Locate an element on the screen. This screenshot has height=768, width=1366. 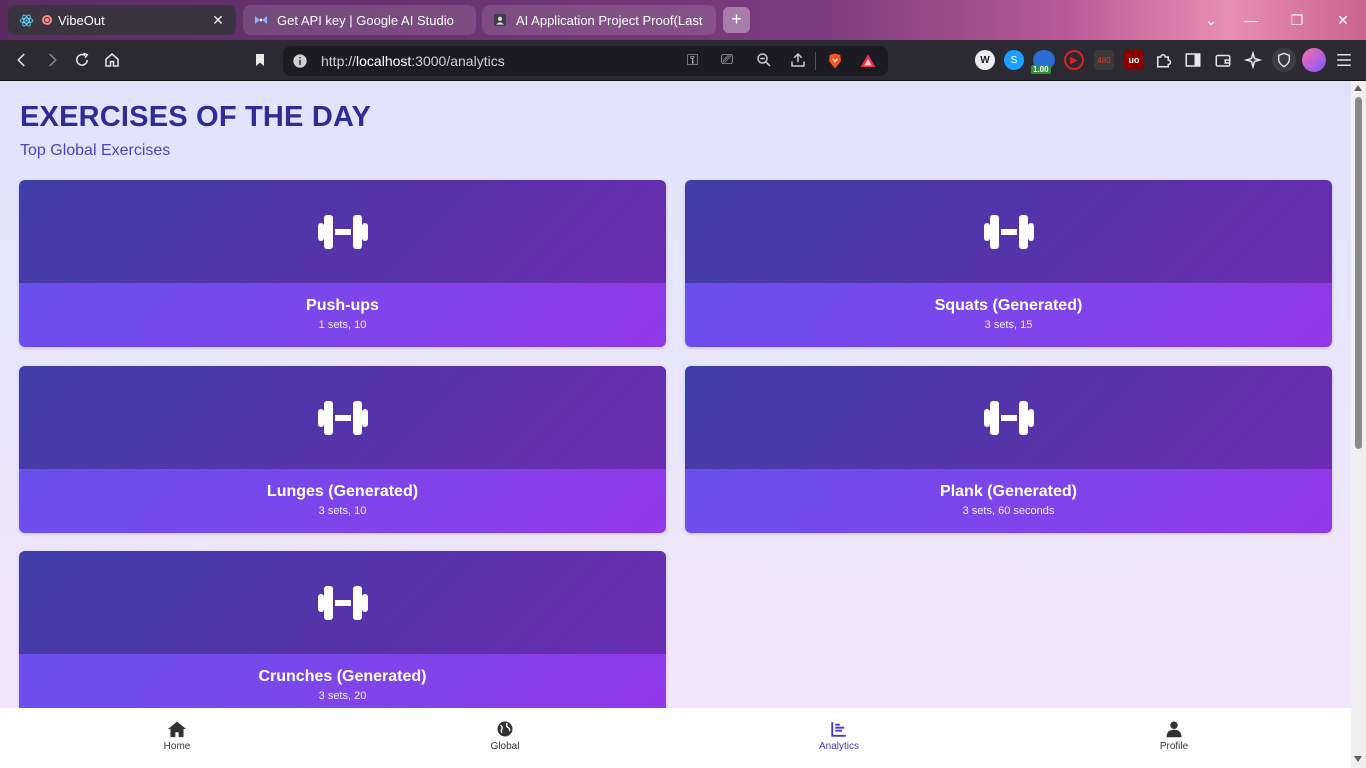
exercise-name: Crunches (Generated) is located at coordinates (342, 676).